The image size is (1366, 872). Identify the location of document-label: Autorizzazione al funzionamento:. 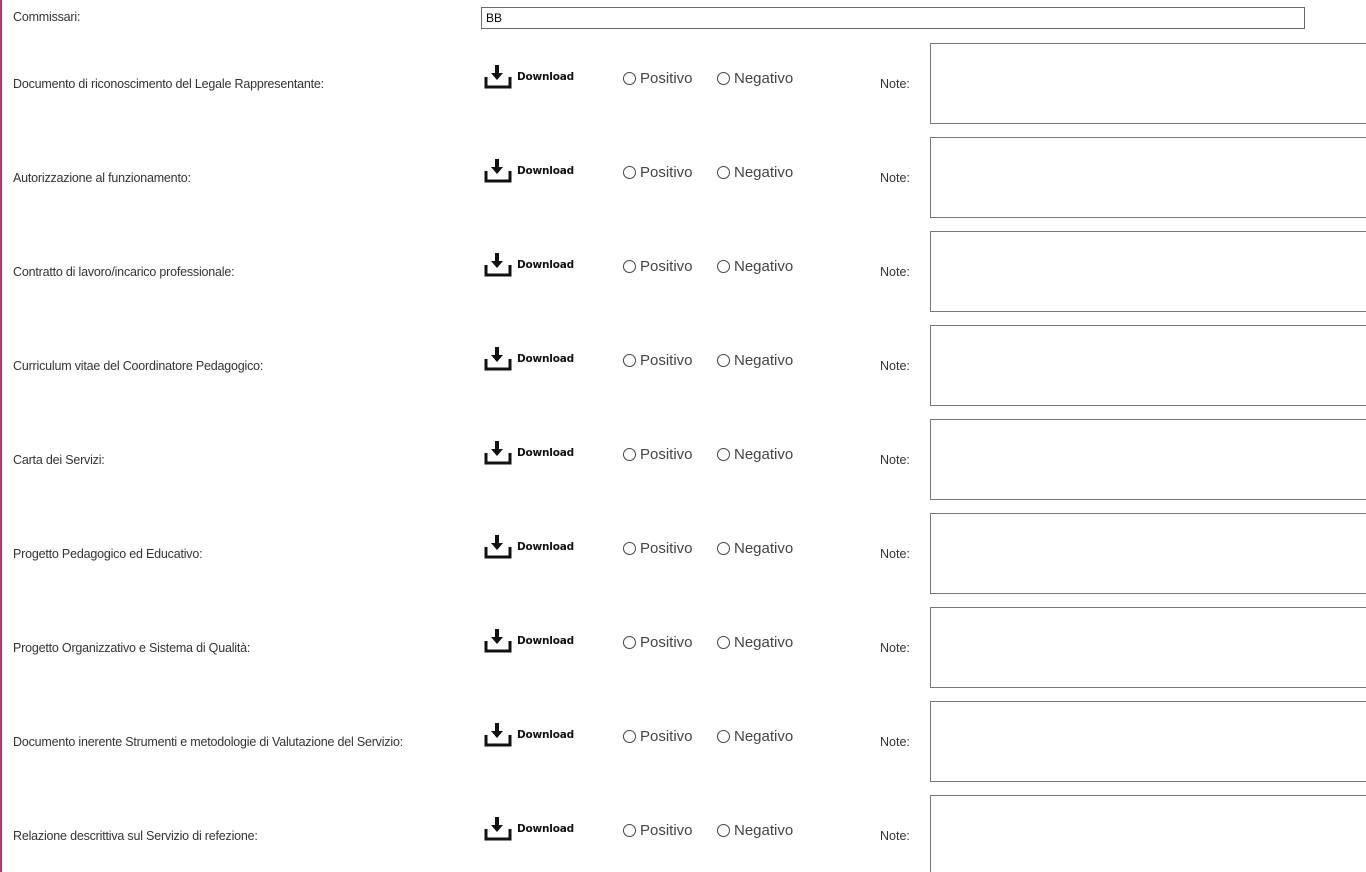
(102, 178).